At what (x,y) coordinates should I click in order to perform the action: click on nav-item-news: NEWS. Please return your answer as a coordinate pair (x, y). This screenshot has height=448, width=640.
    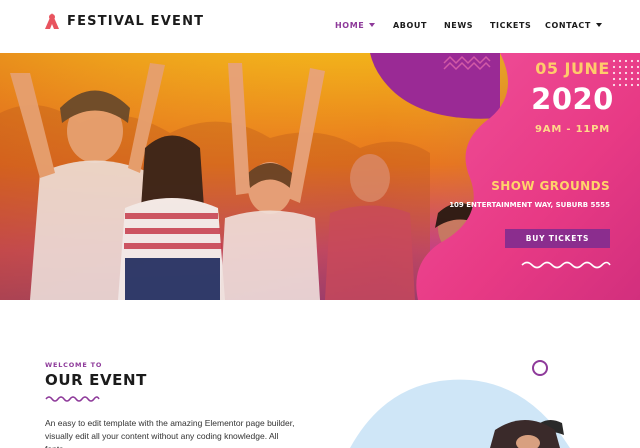
    Looking at the image, I should click on (458, 25).